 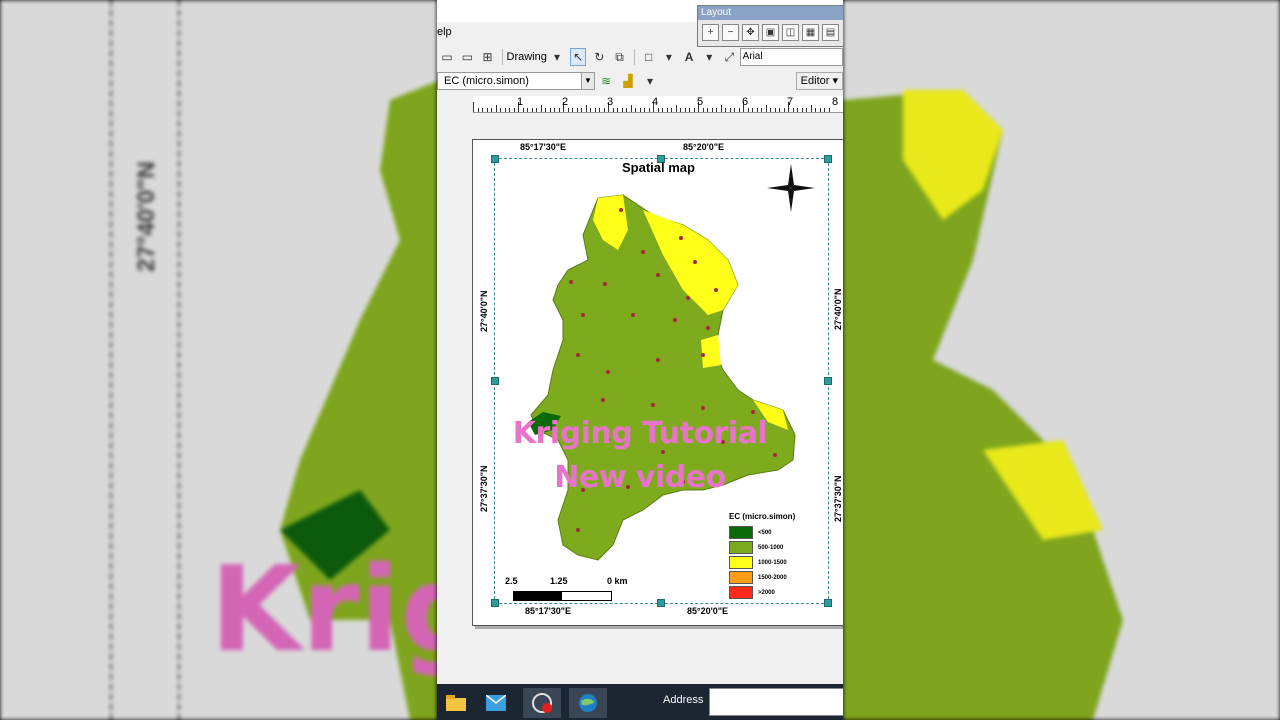 I want to click on arcgis-icon, so click(x=588, y=703).